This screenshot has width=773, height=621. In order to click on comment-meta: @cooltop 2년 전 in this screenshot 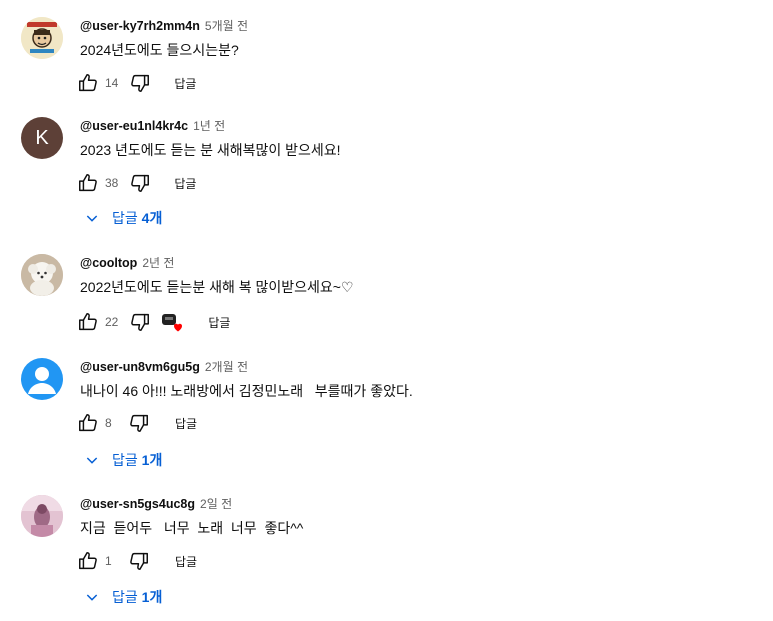, I will do `click(127, 263)`.